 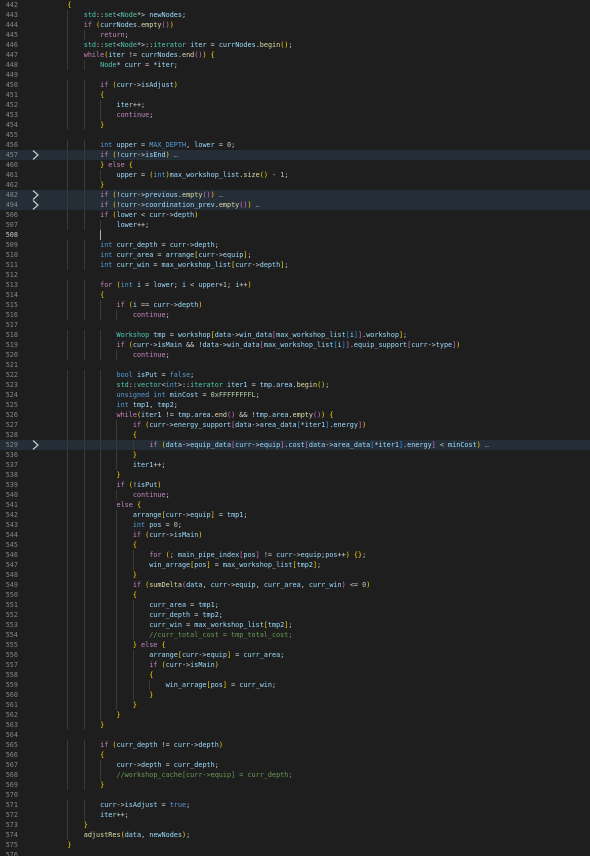 I want to click on code-line: 442 {, so click(x=295, y=5).